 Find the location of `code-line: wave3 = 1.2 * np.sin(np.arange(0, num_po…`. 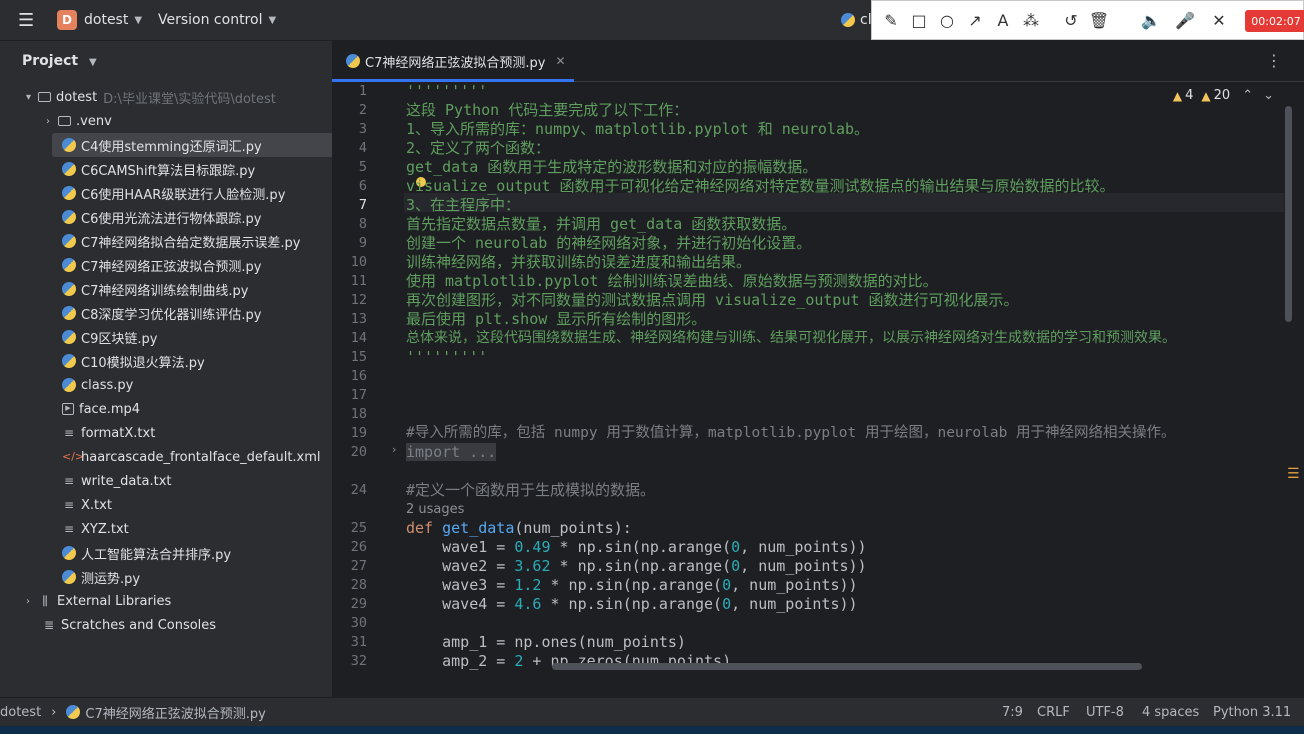

code-line: wave3 = 1.2 * np.sin(np.arange(0, num_po… is located at coordinates (632, 585).